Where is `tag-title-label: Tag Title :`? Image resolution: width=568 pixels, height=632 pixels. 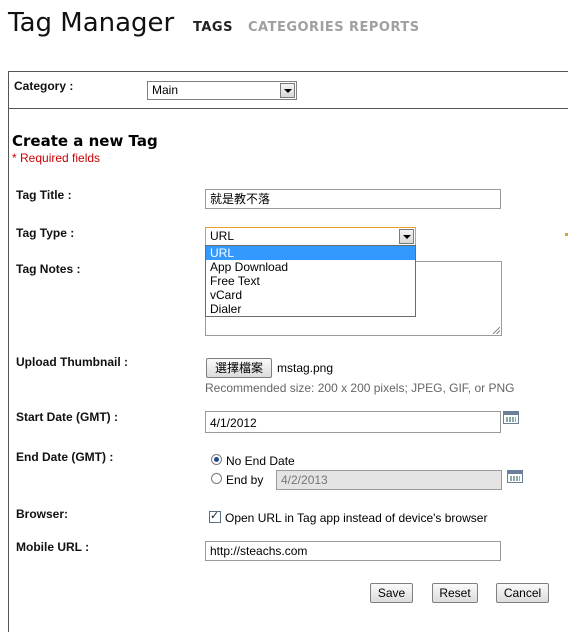 tag-title-label: Tag Title : is located at coordinates (44, 195).